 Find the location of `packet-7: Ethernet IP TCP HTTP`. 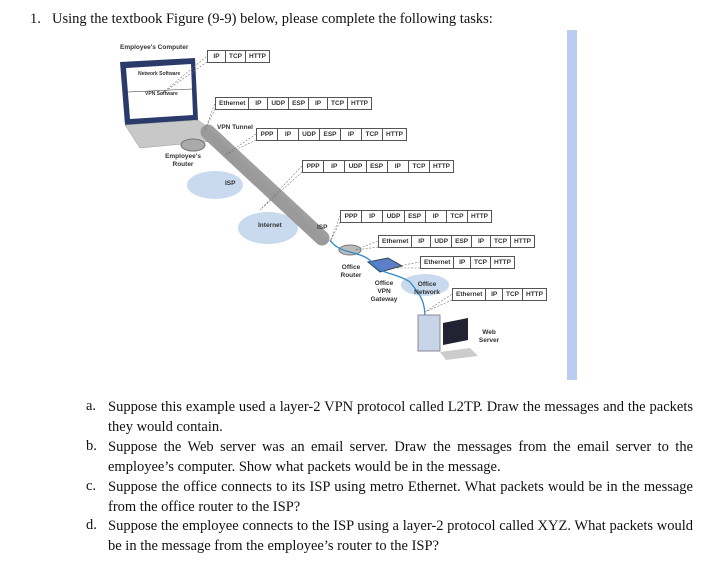

packet-7: Ethernet IP TCP HTTP is located at coordinates (467, 262).